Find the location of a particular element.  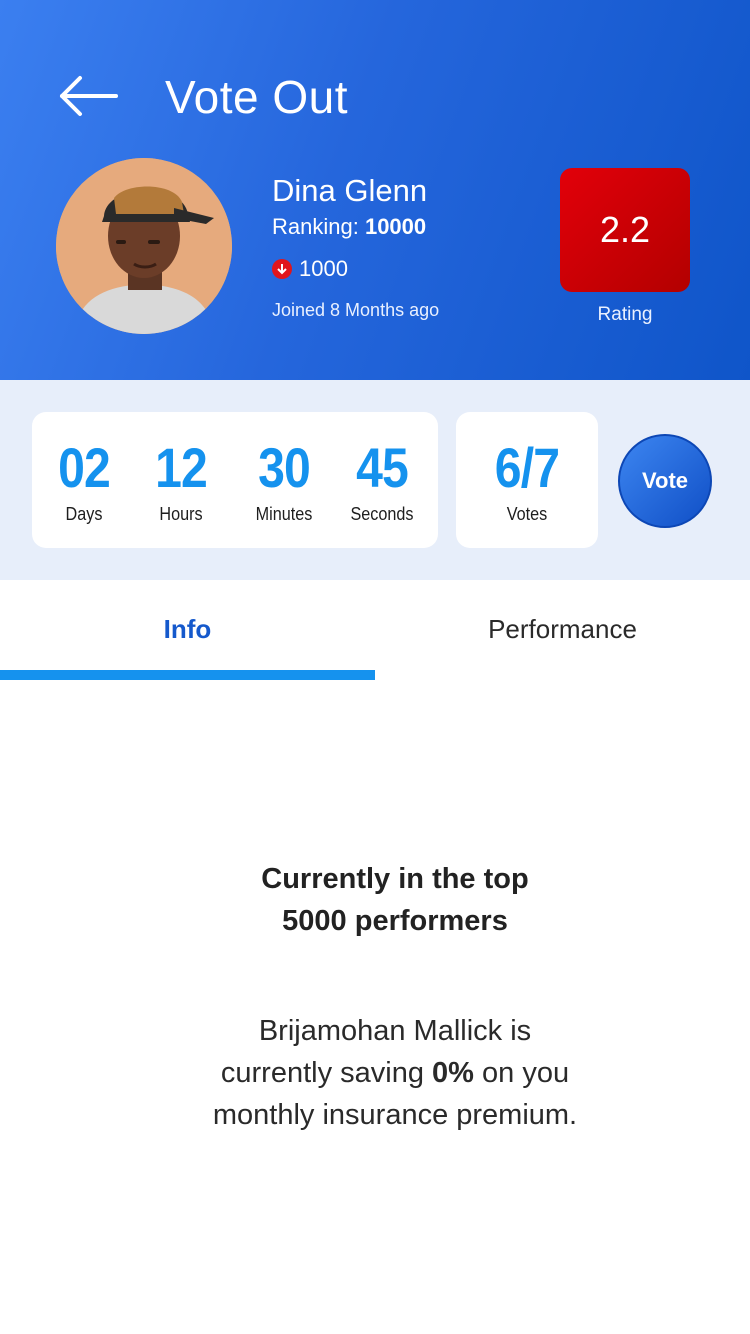

coins-value: 1000 is located at coordinates (323, 268).